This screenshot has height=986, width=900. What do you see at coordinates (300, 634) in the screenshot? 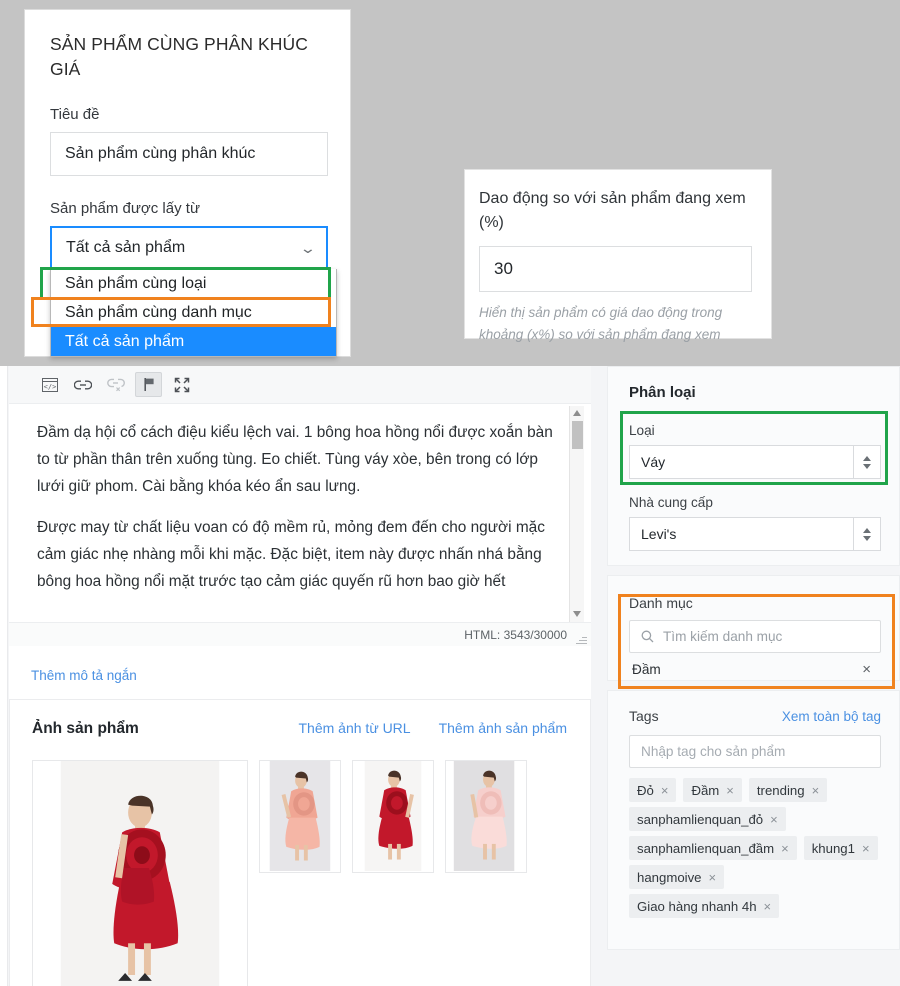
I see `editor-status-bar: HTML: 3543/30000` at bounding box center [300, 634].